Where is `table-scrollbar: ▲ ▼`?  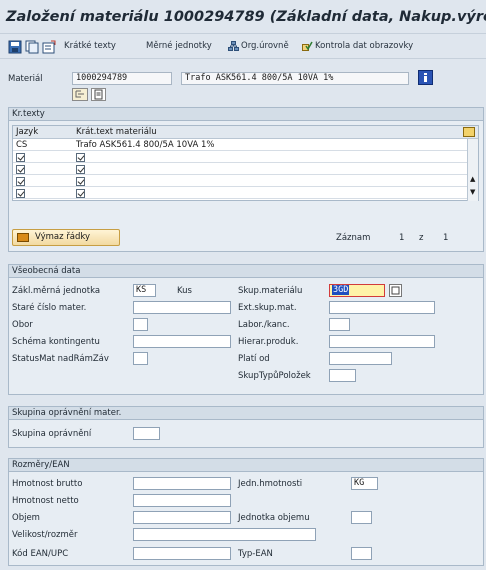 table-scrollbar: ▲ ▼ is located at coordinates (472, 170).